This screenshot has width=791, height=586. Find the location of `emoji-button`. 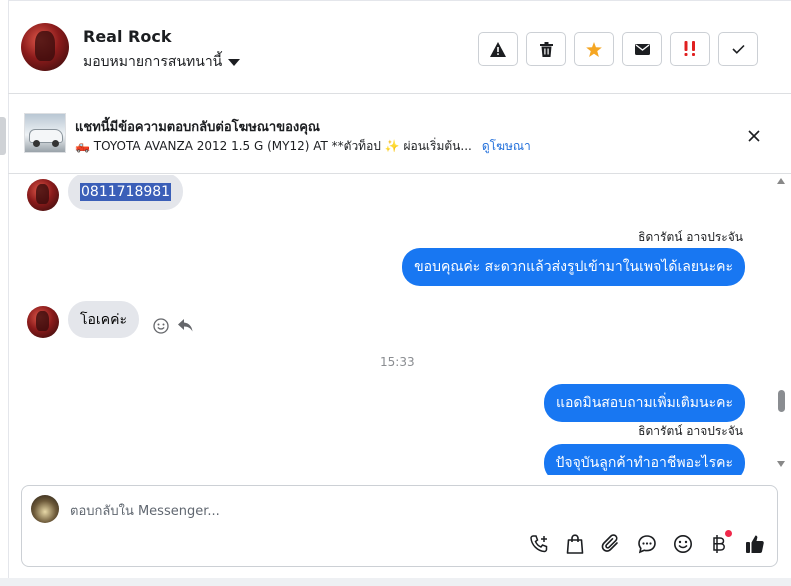

emoji-button is located at coordinates (683, 544).